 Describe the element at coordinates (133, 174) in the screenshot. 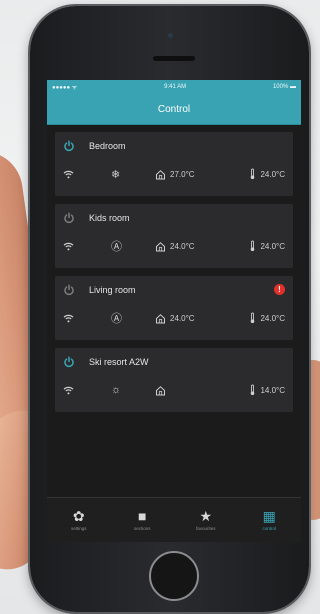

I see `snowflake-icon: ❄` at that location.